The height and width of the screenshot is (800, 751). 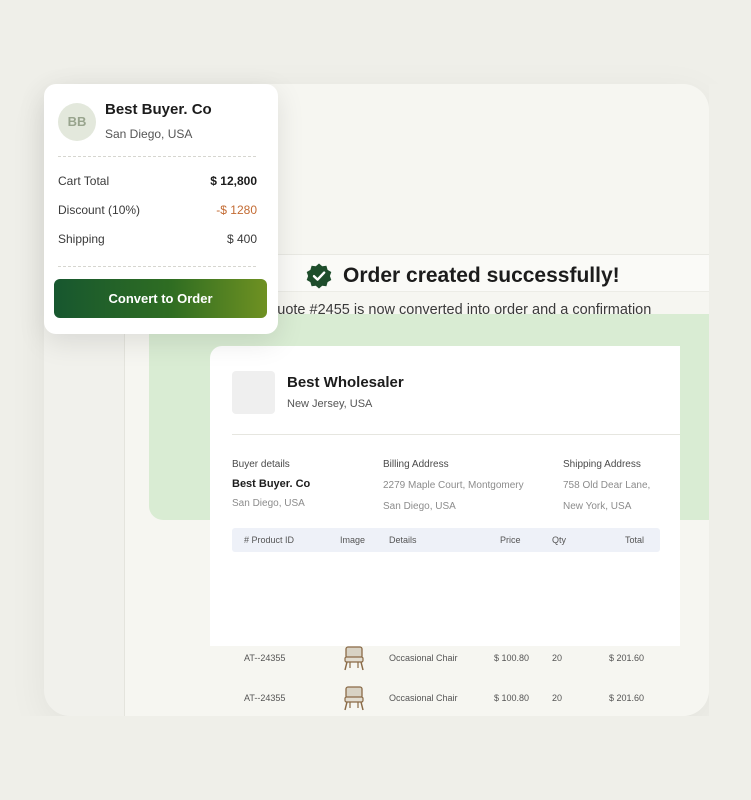 I want to click on shipping-address-line1: 758 Old Dear Lane,, so click(x=607, y=485).